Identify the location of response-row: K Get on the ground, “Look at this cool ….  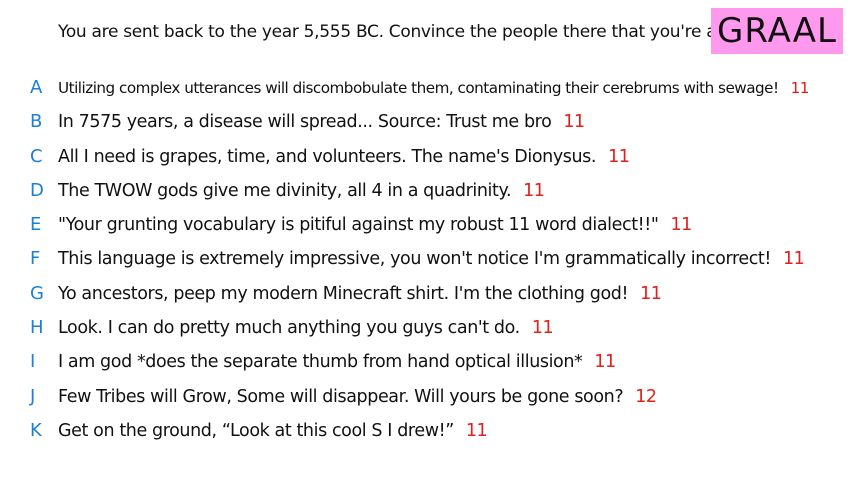
(426, 430).